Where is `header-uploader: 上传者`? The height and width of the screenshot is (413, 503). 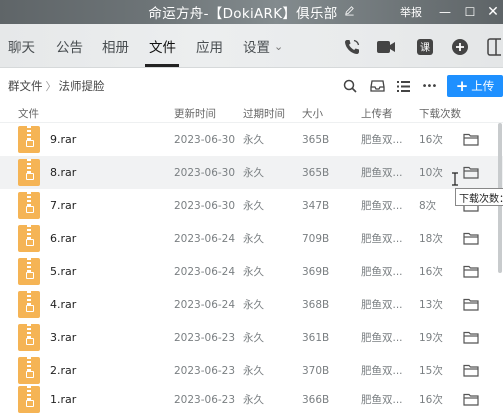
header-uploader: 上传者 is located at coordinates (377, 113).